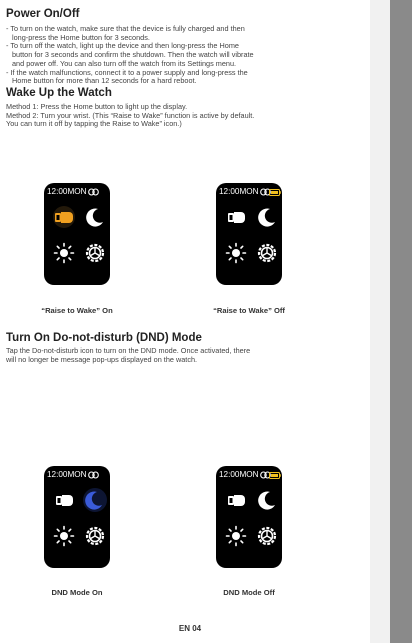 The width and height of the screenshot is (412, 643). I want to click on scrollbar-track, so click(401, 321).